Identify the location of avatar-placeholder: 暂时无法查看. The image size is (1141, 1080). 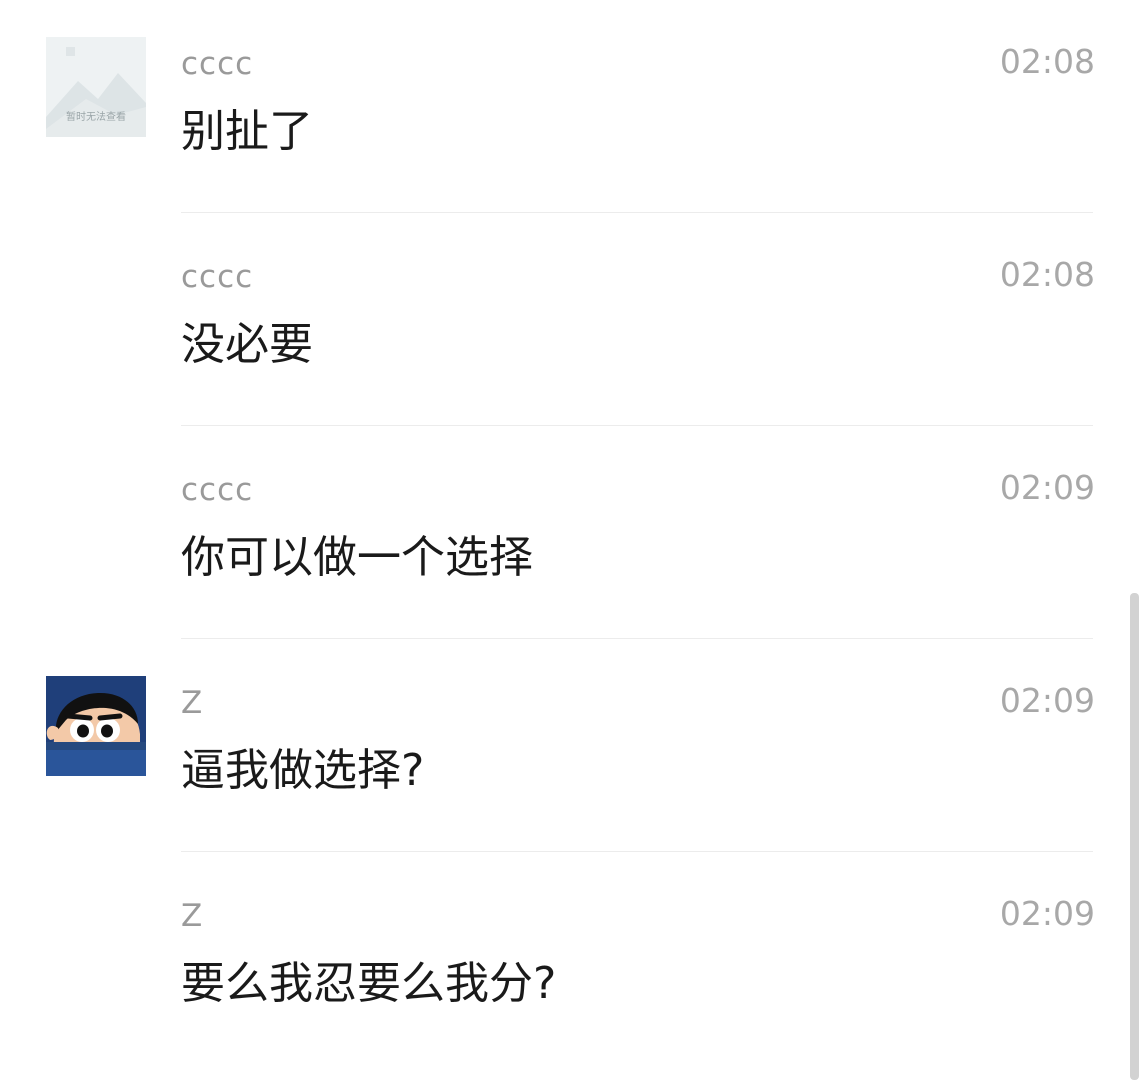
(96, 87).